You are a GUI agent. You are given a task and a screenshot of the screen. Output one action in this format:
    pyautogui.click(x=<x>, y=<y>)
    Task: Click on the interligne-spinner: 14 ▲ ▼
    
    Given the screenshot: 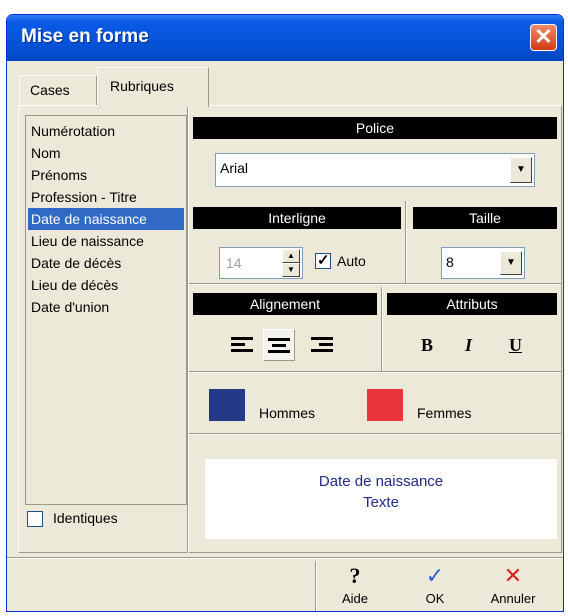 What is the action you would take?
    pyautogui.click(x=261, y=263)
    